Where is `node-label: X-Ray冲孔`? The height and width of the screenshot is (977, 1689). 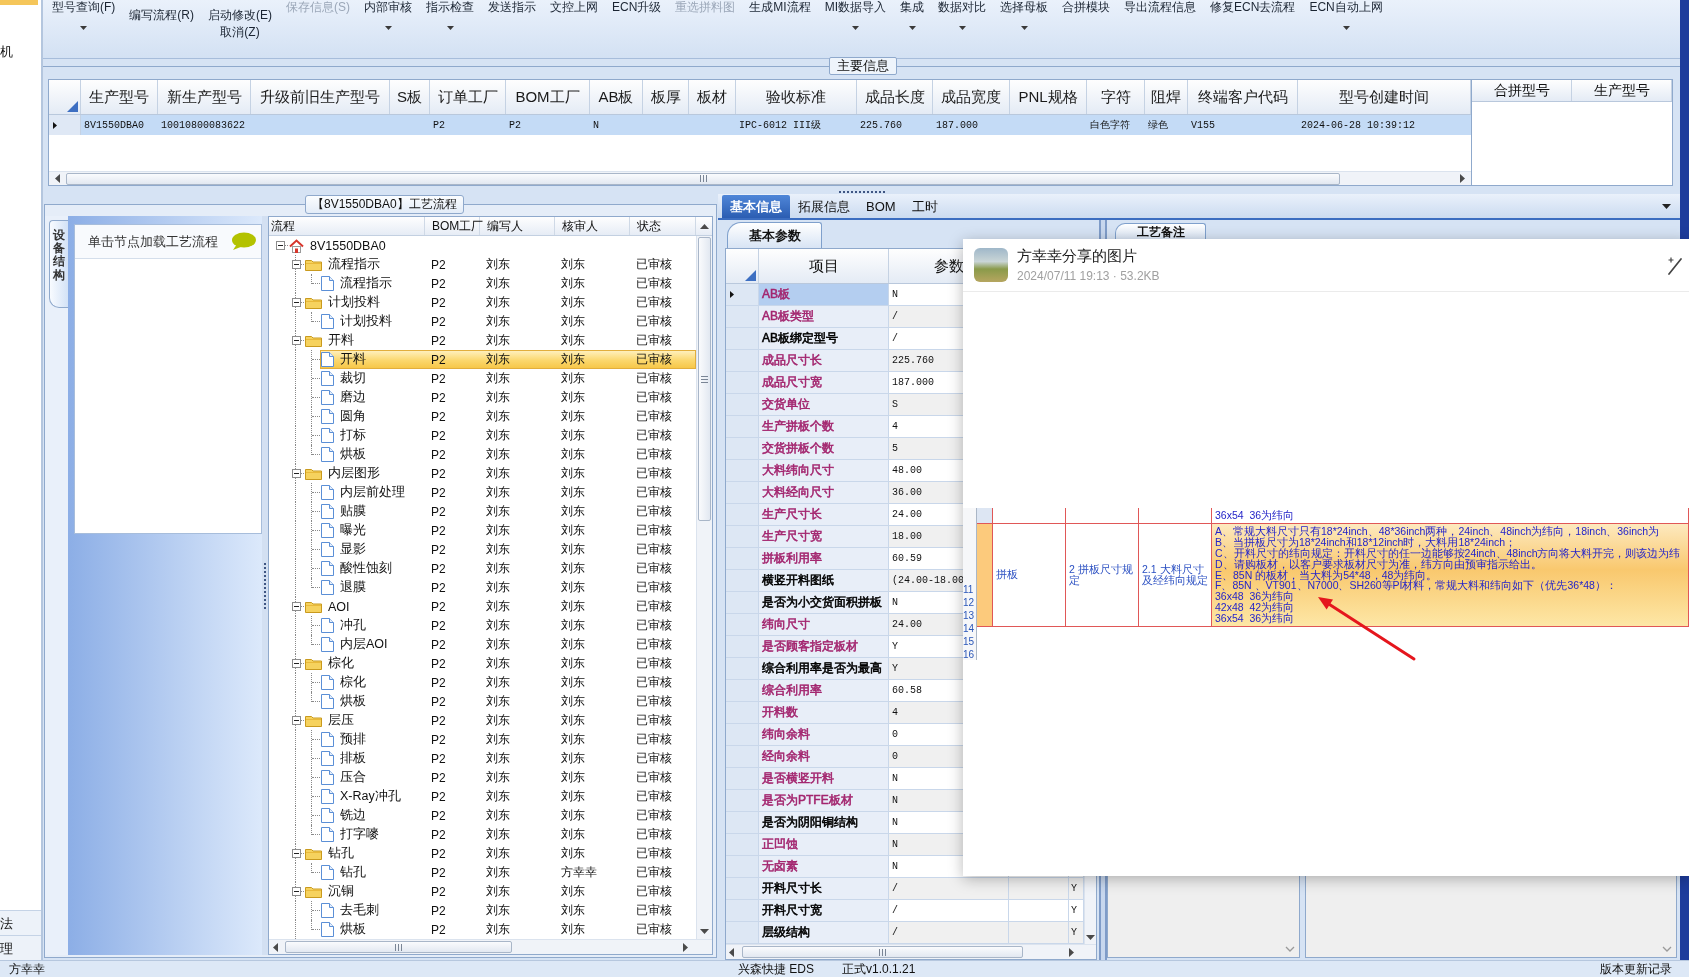 node-label: X-Ray冲孔 is located at coordinates (370, 796).